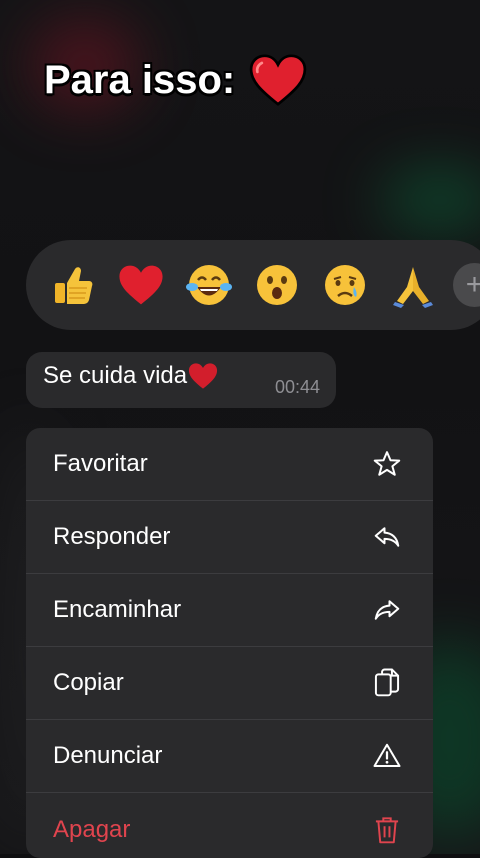 This screenshot has height=858, width=480. Describe the element at coordinates (100, 463) in the screenshot. I see `menu-item-label: Favoritar` at that location.